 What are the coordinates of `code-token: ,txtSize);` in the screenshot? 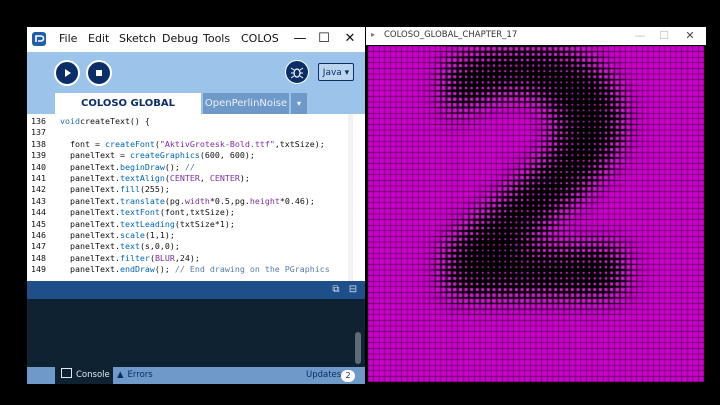 It's located at (299, 143).